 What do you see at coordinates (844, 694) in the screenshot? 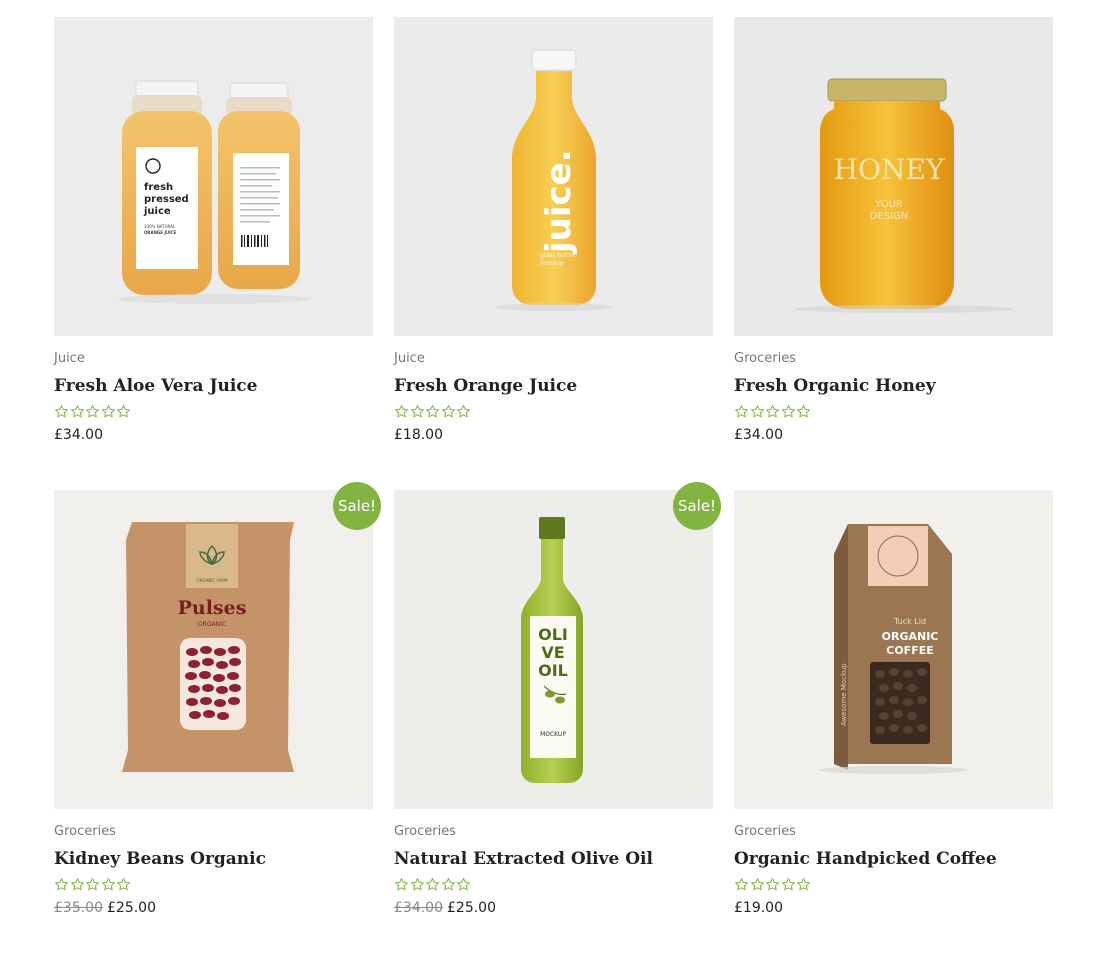
I see `svg-text: Awesome Mockup` at bounding box center [844, 694].